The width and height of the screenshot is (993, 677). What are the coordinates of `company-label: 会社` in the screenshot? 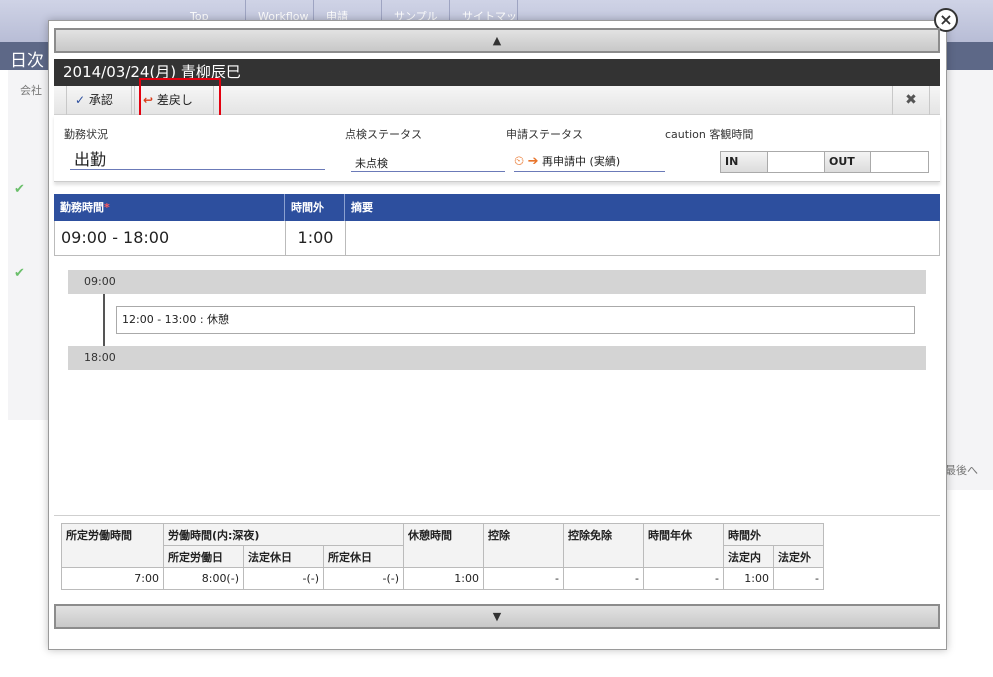 It's located at (31, 90).